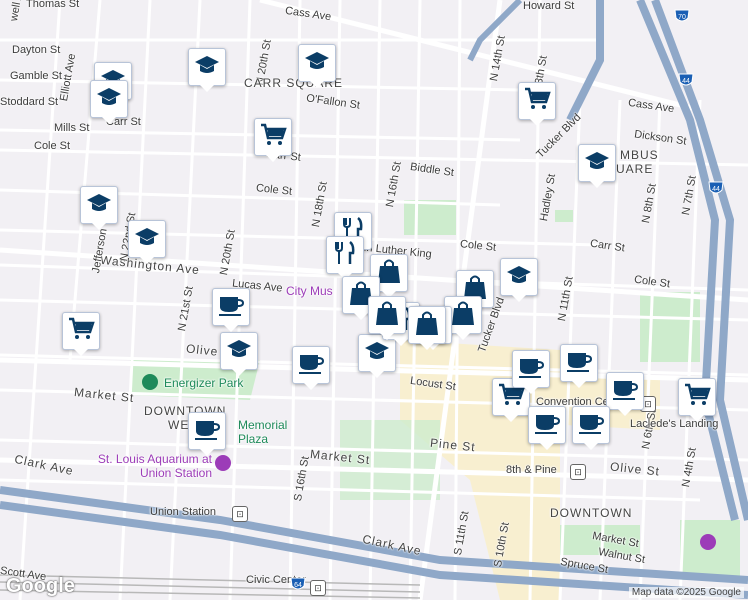 The image size is (748, 600). I want to click on street-label: Laclede's Landing, so click(674, 424).